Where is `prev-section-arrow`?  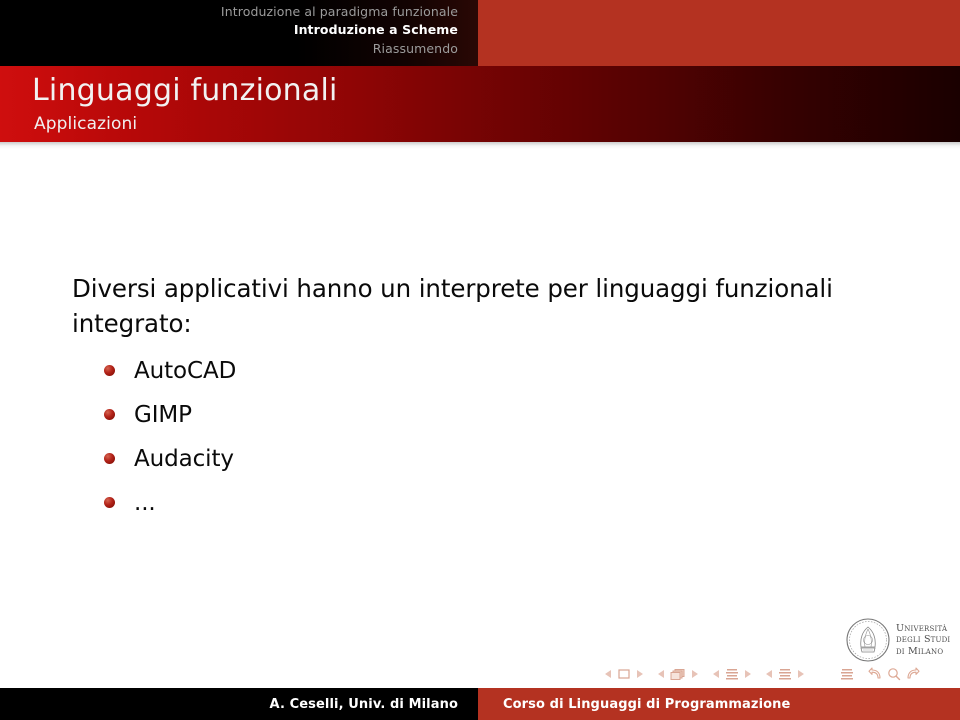 prev-section-arrow is located at coordinates (769, 674).